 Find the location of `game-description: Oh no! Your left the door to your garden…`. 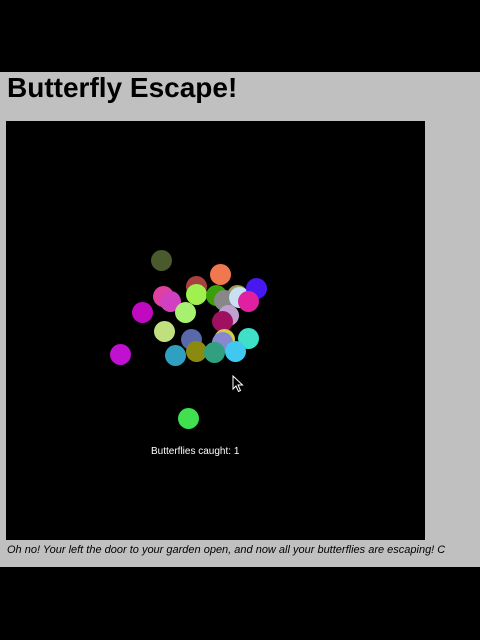

game-description: Oh no! Your left the door to your garden… is located at coordinates (226, 550).